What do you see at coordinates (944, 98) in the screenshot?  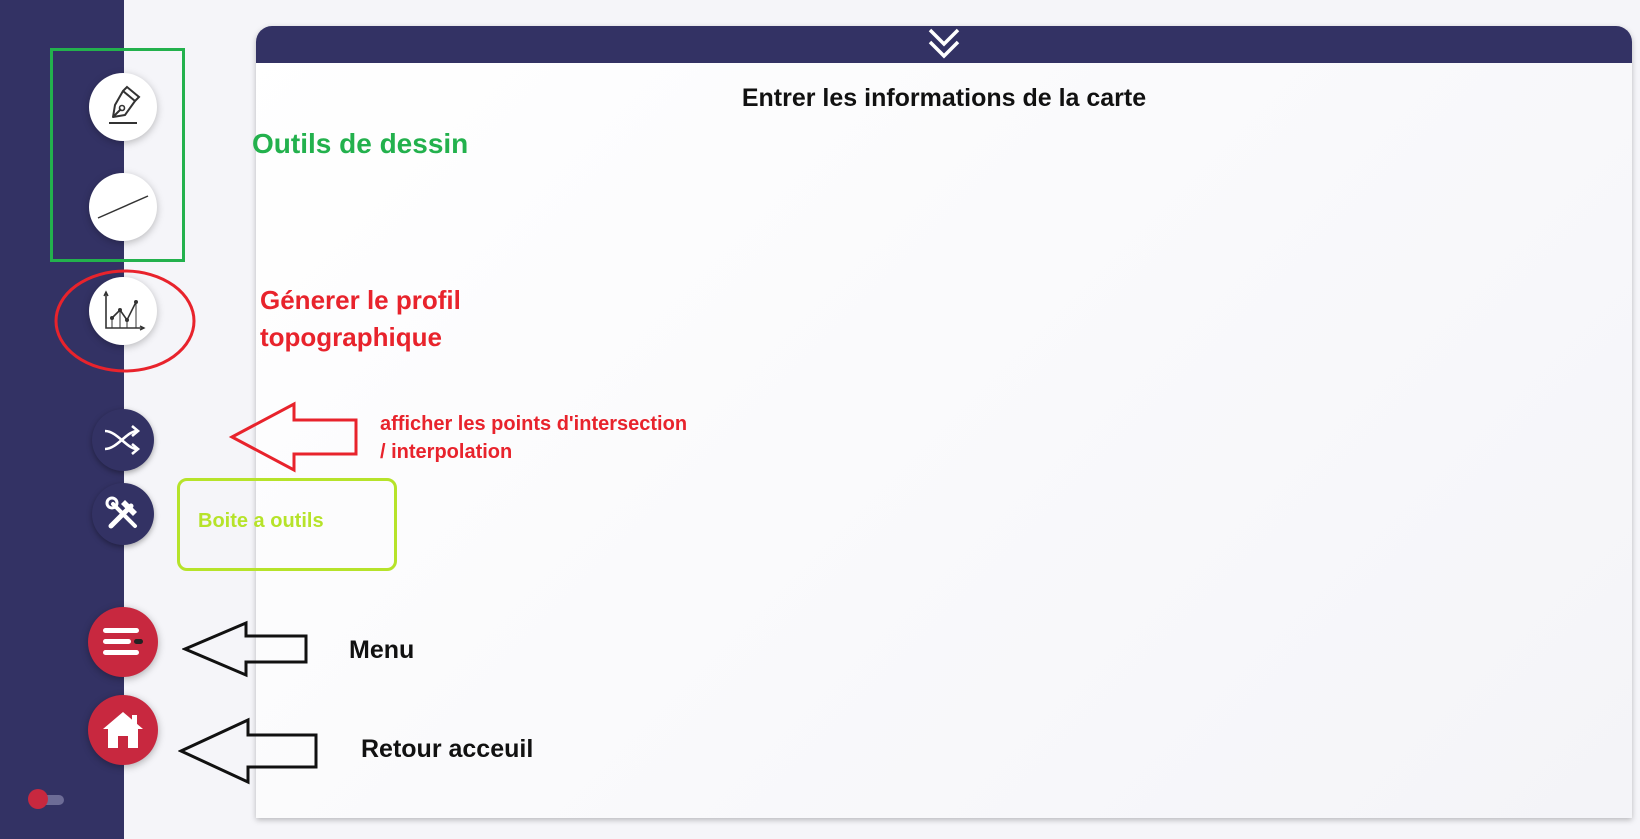 I see `card-title: Entrer les informations de la carte` at bounding box center [944, 98].